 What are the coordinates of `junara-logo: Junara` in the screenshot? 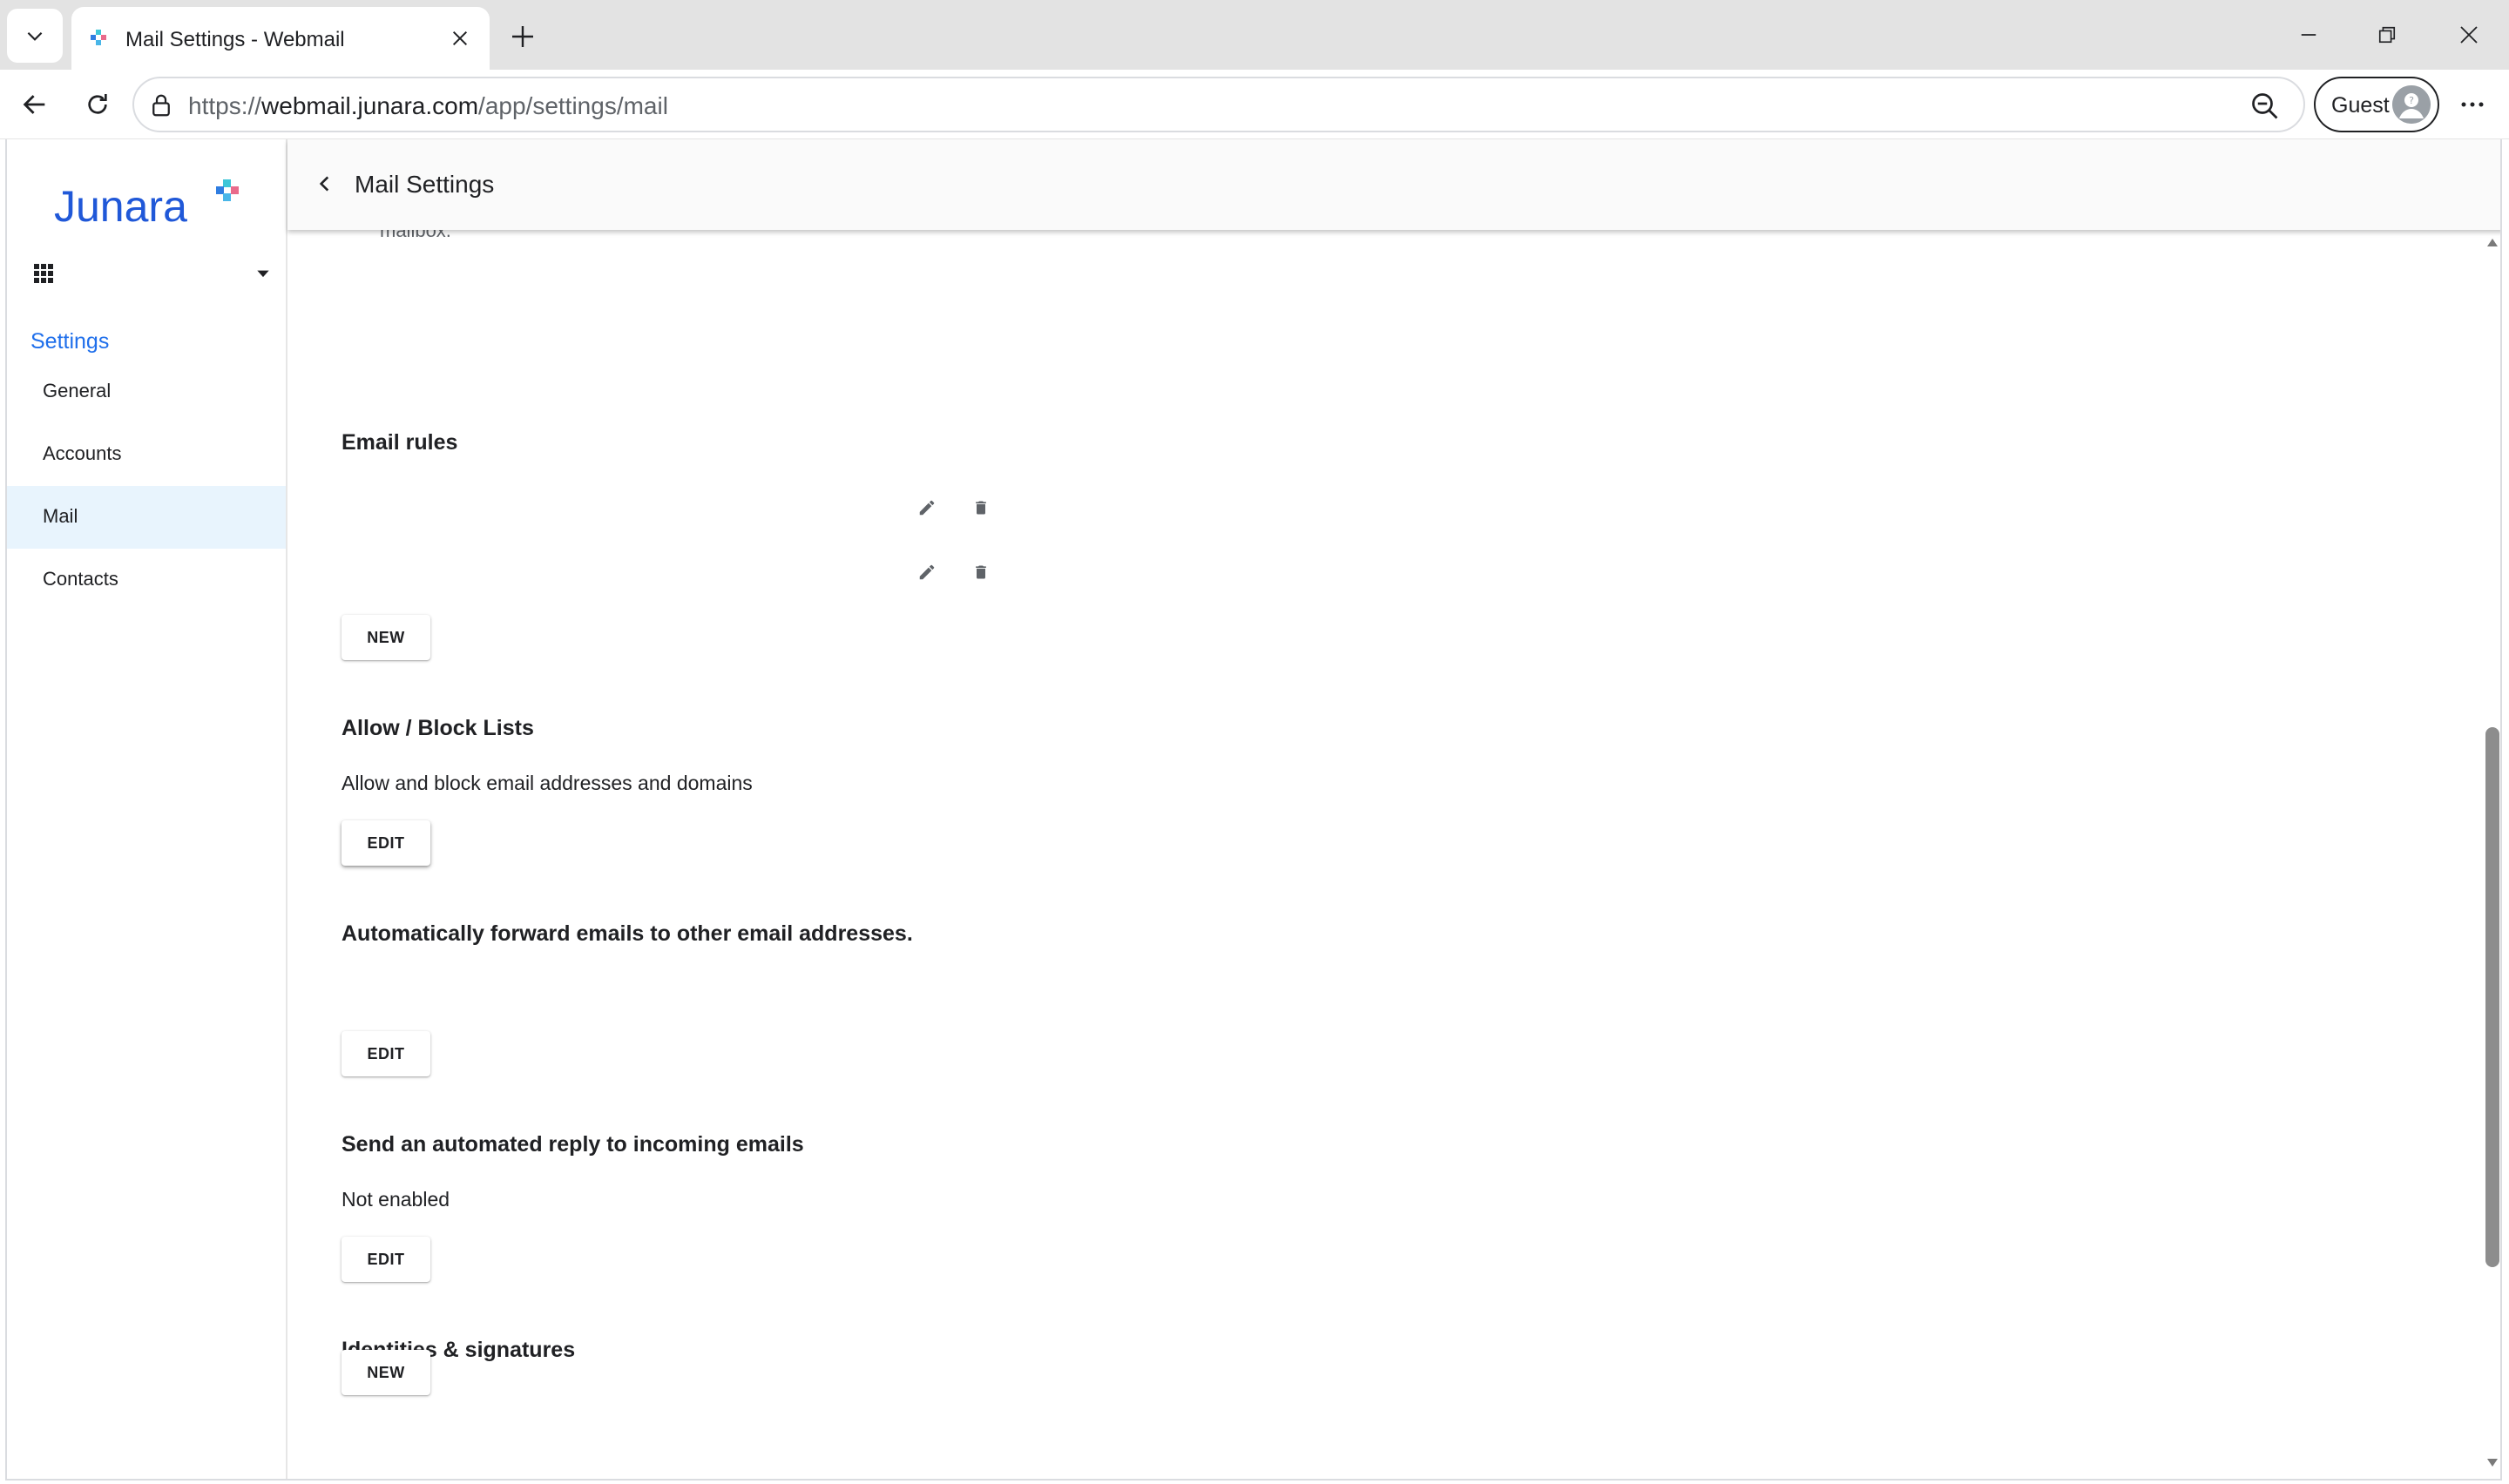 It's located at (150, 203).